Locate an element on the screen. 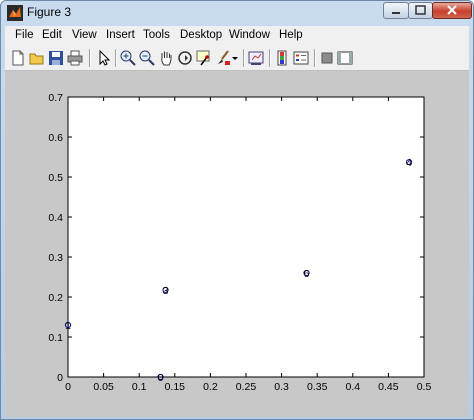  new-figure-icon is located at coordinates (18, 58).